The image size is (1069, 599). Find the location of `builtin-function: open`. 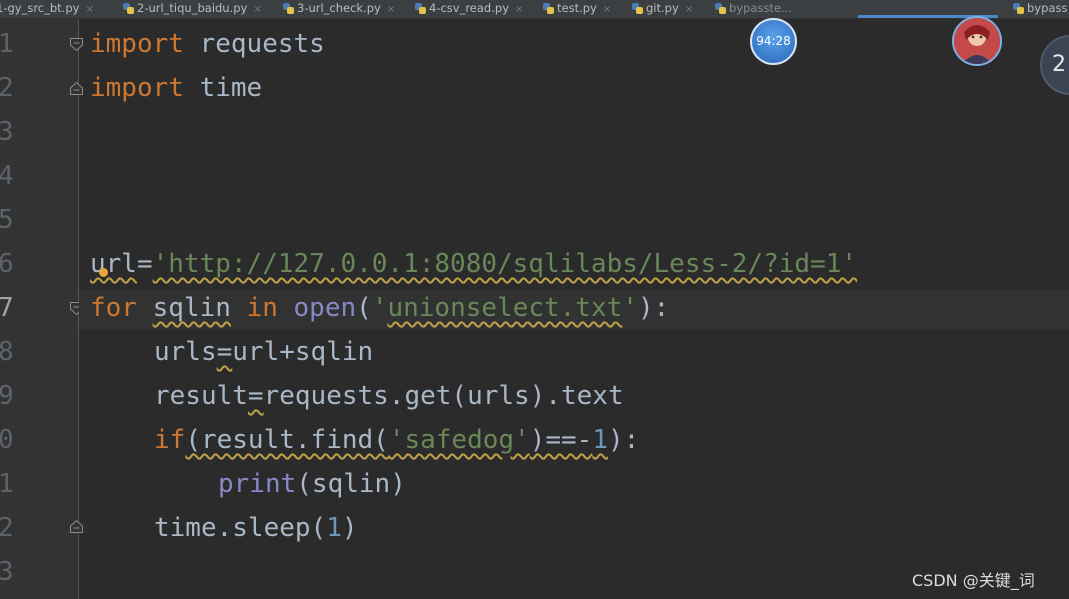

builtin-function: open is located at coordinates (325, 308).